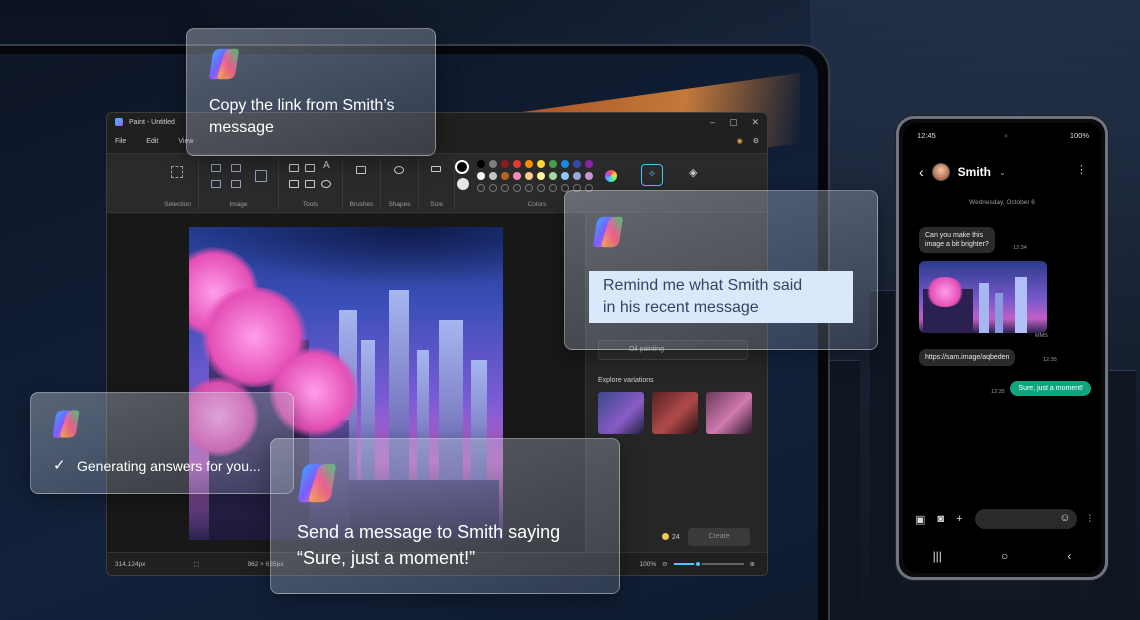 Image resolution: width=1140 pixels, height=620 pixels. Describe the element at coordinates (1050, 388) in the screenshot. I see `outgoing-message: Sure, just a moment!` at that location.